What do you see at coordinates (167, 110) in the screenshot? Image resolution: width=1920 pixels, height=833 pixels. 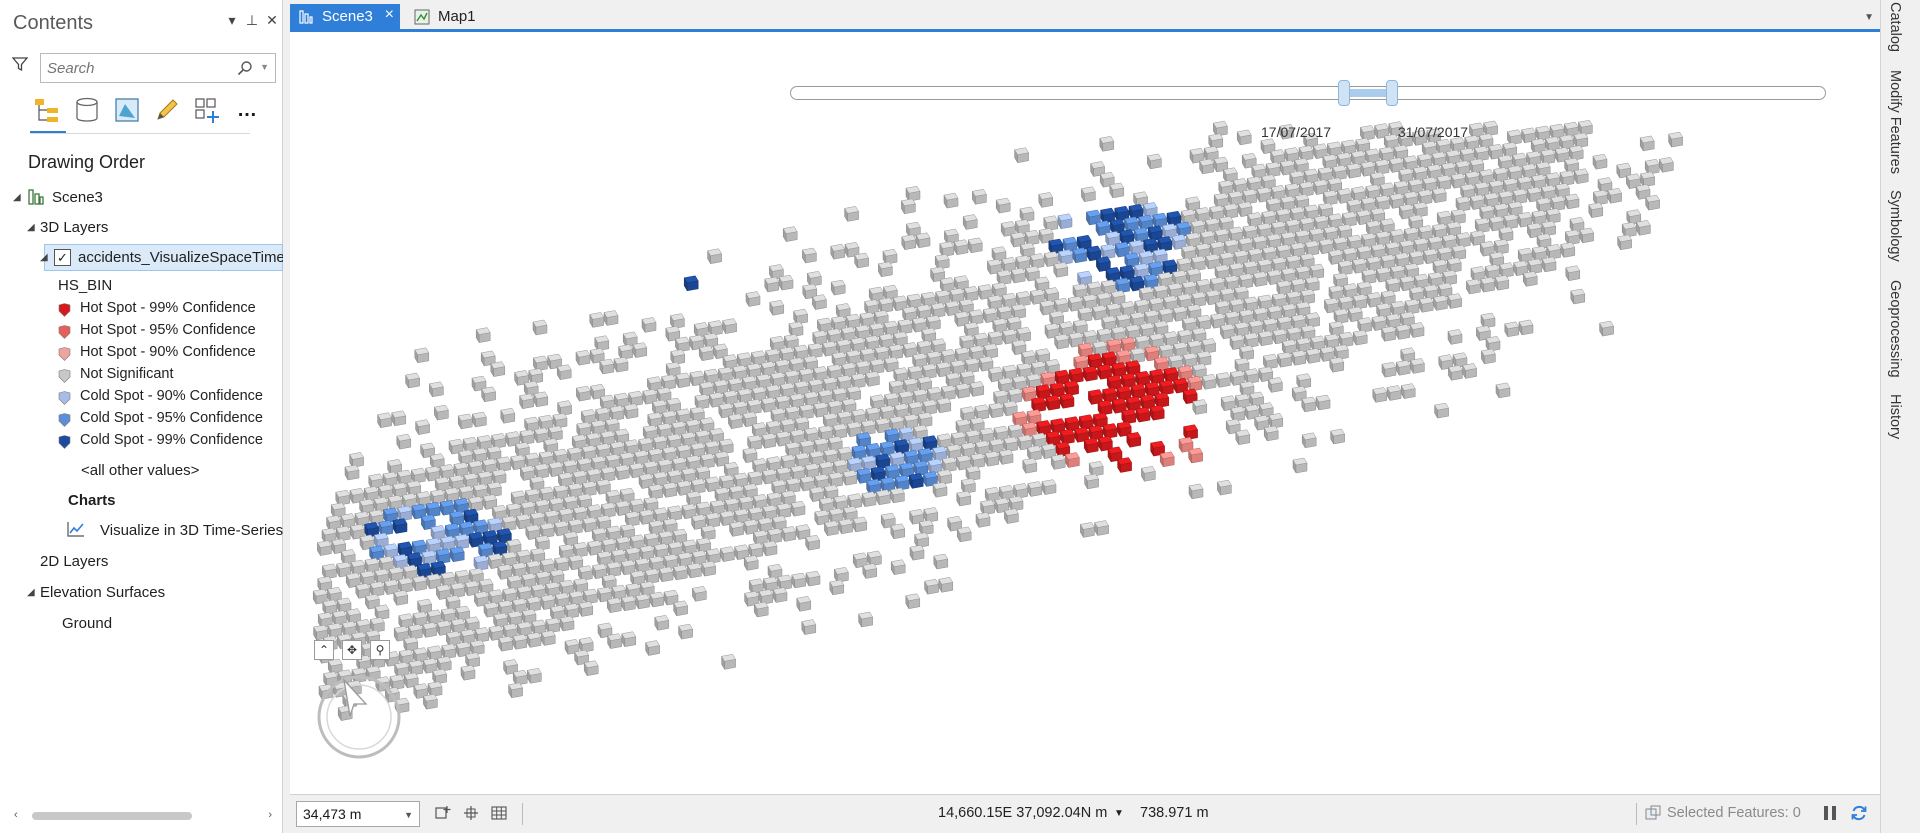 I see `list-by-editing-icon` at bounding box center [167, 110].